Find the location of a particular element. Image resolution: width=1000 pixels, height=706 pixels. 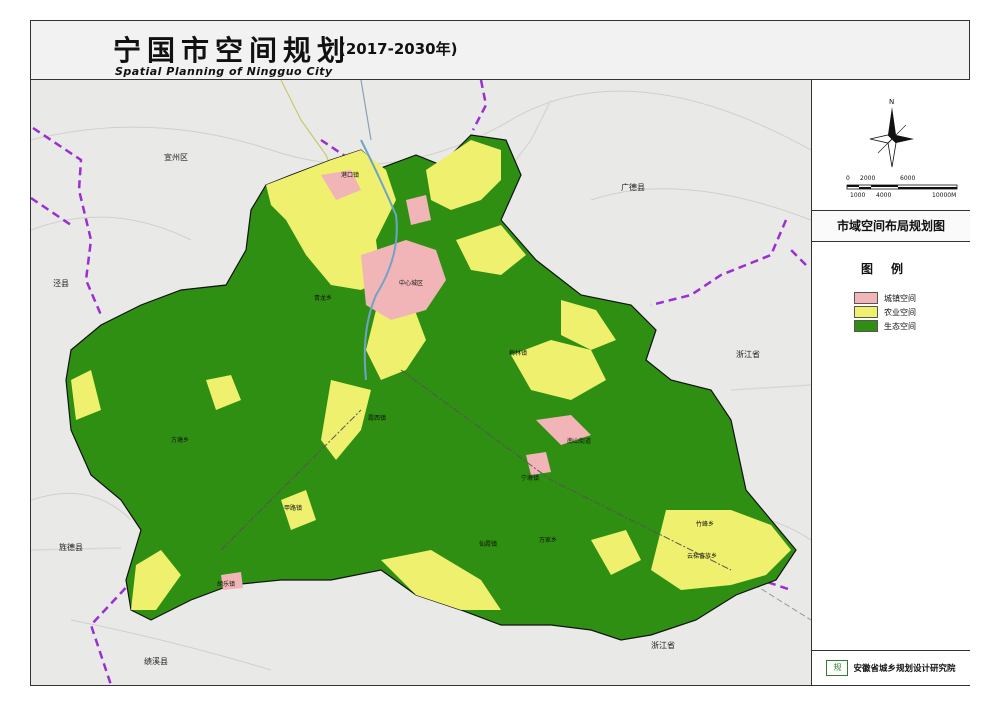

organization-credit: 规 安徽省城乡规划设计研究院 is located at coordinates (891, 667).